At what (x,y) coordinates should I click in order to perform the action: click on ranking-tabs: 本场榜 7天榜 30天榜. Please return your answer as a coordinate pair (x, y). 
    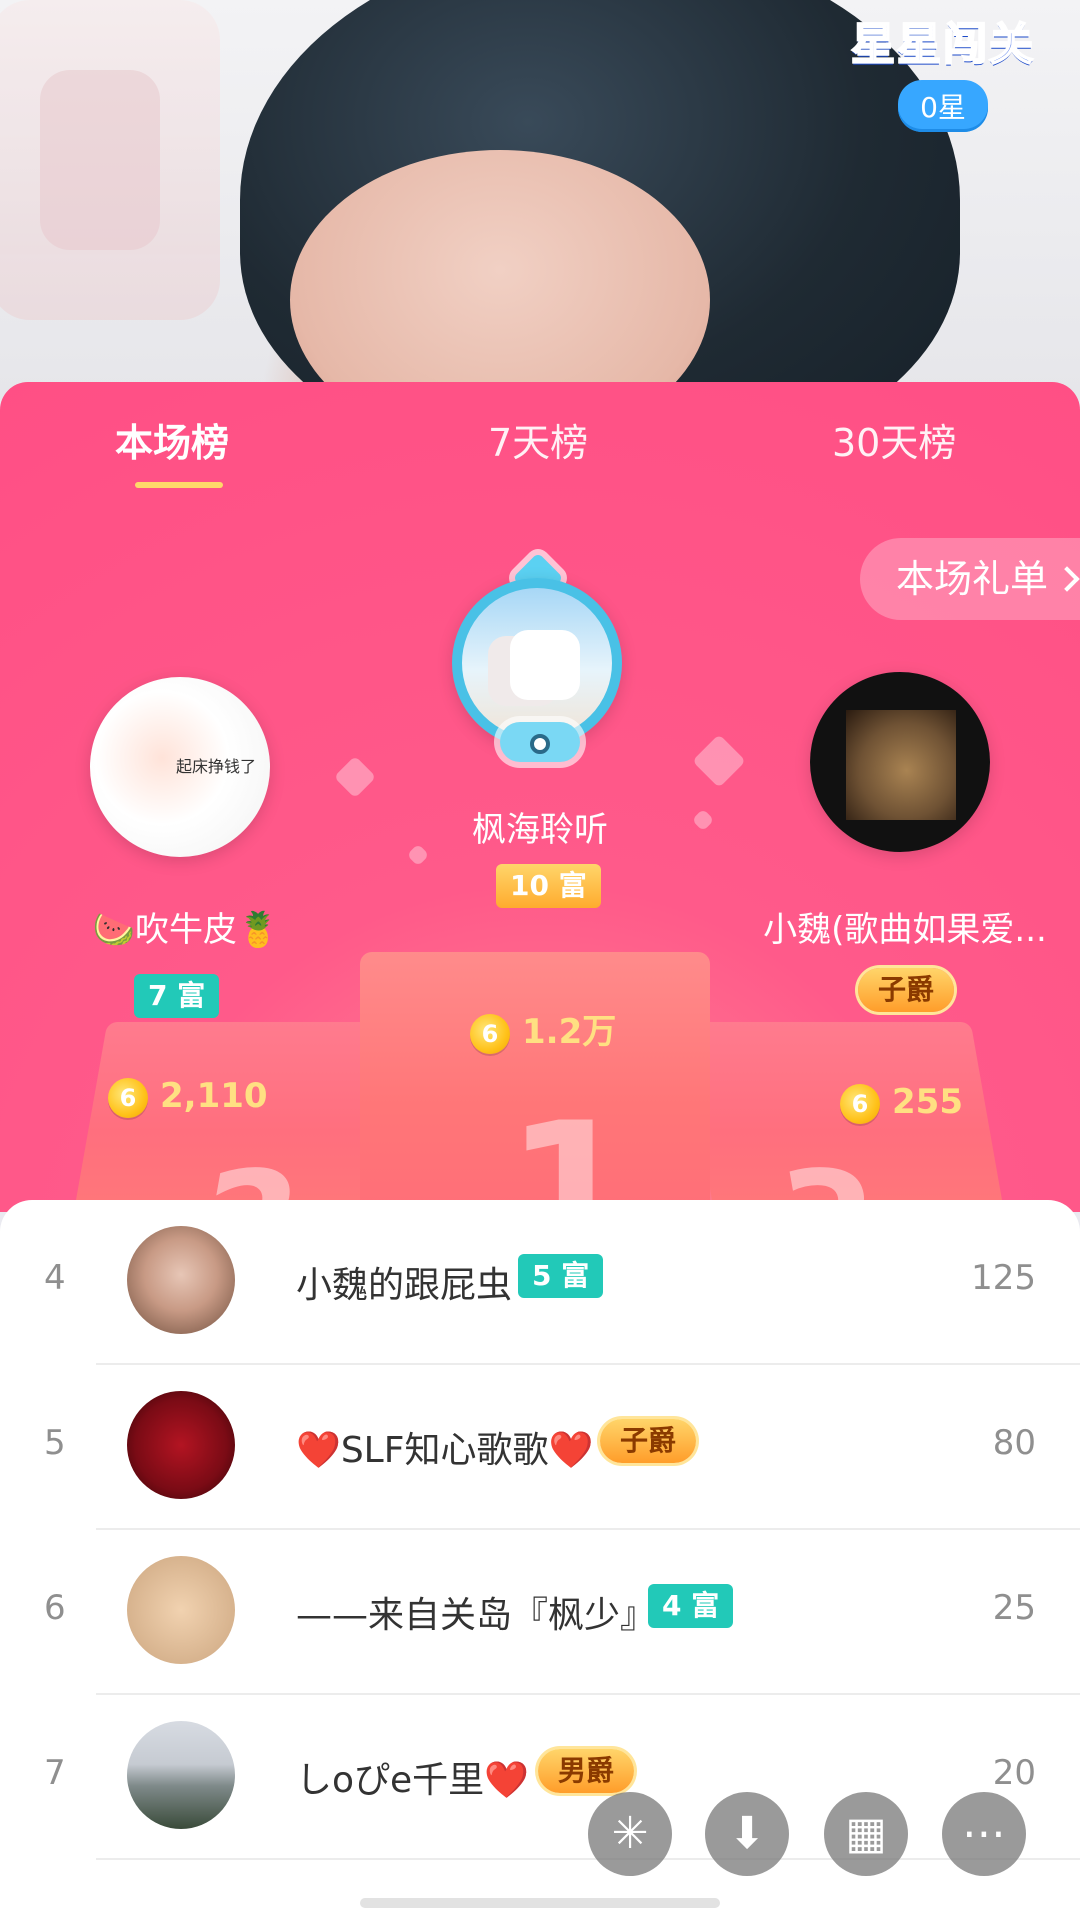
    Looking at the image, I should click on (540, 437).